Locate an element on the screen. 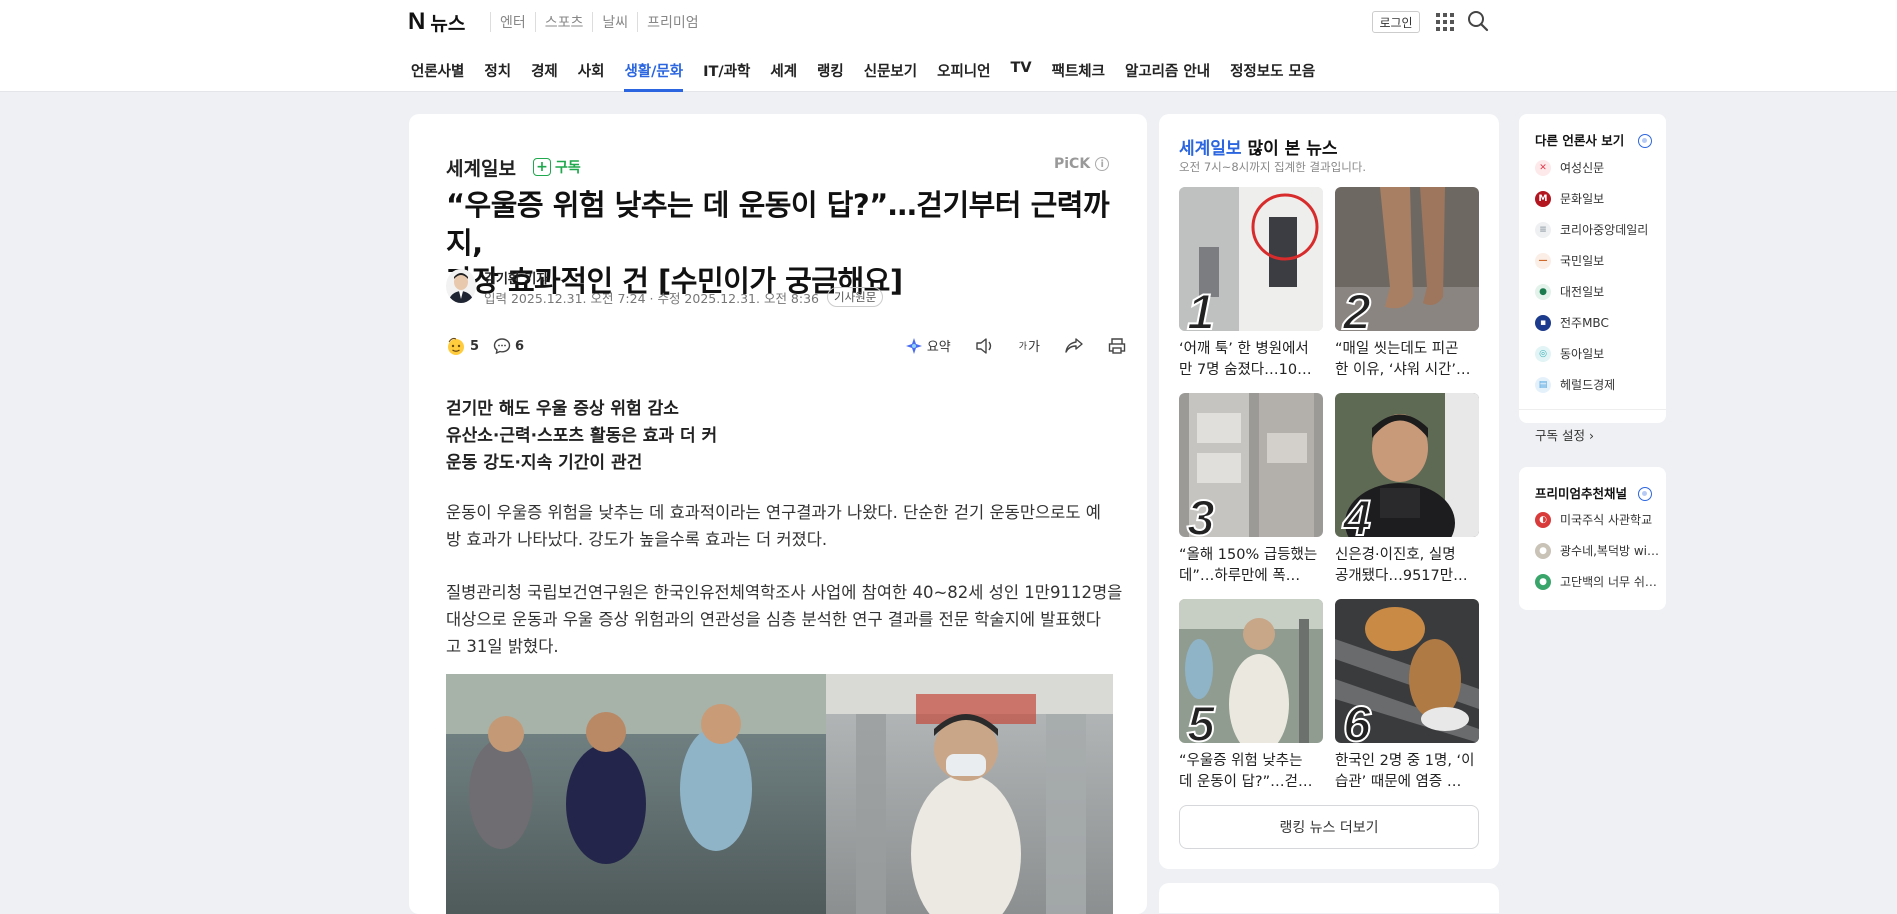 This screenshot has width=1897, height=914. ranking-thumbnail: 6 is located at coordinates (1407, 671).